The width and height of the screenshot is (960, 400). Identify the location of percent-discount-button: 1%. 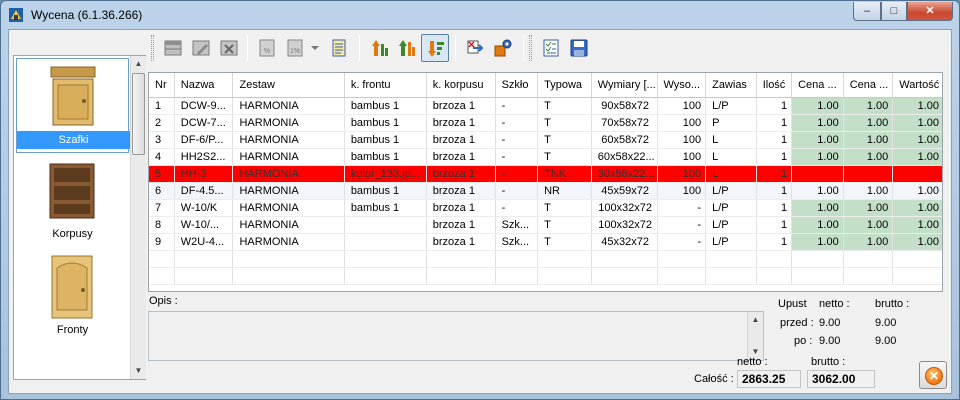
(295, 48).